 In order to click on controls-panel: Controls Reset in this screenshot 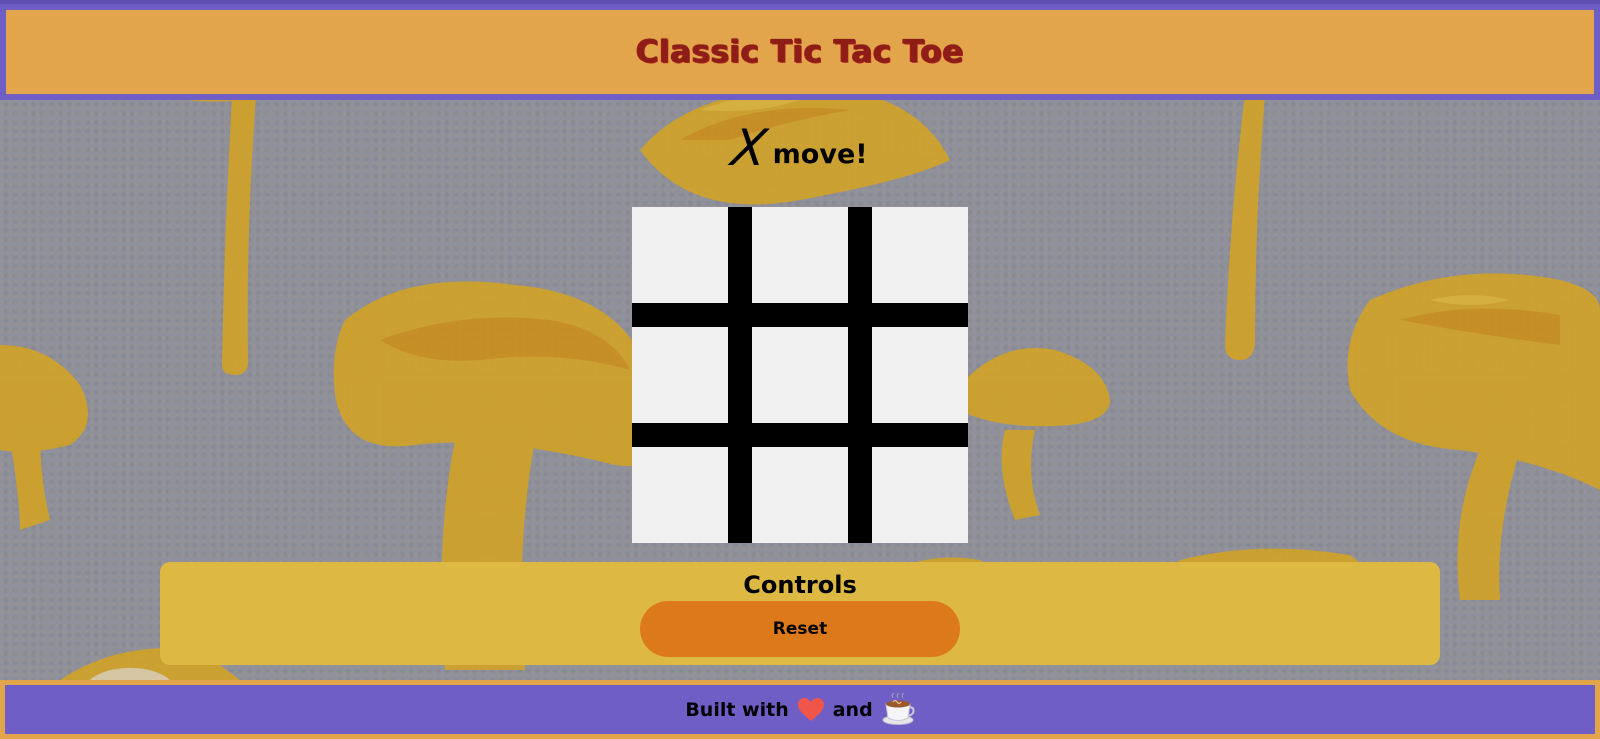, I will do `click(800, 613)`.